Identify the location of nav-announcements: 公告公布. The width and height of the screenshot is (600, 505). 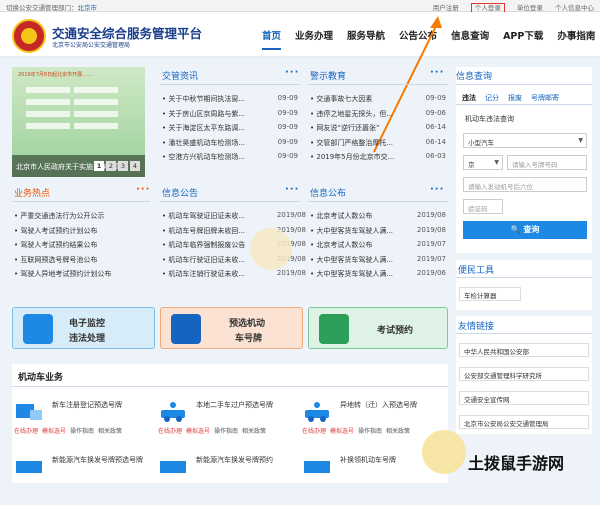
(418, 39).